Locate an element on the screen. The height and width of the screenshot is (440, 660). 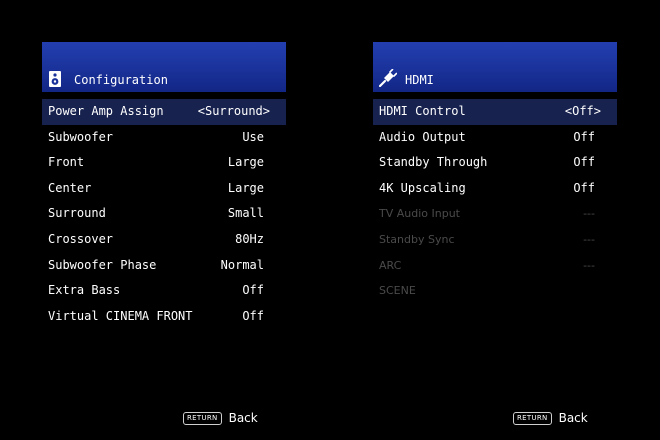
menu-item-standby-sync: Standby Sync --- is located at coordinates (495, 240).